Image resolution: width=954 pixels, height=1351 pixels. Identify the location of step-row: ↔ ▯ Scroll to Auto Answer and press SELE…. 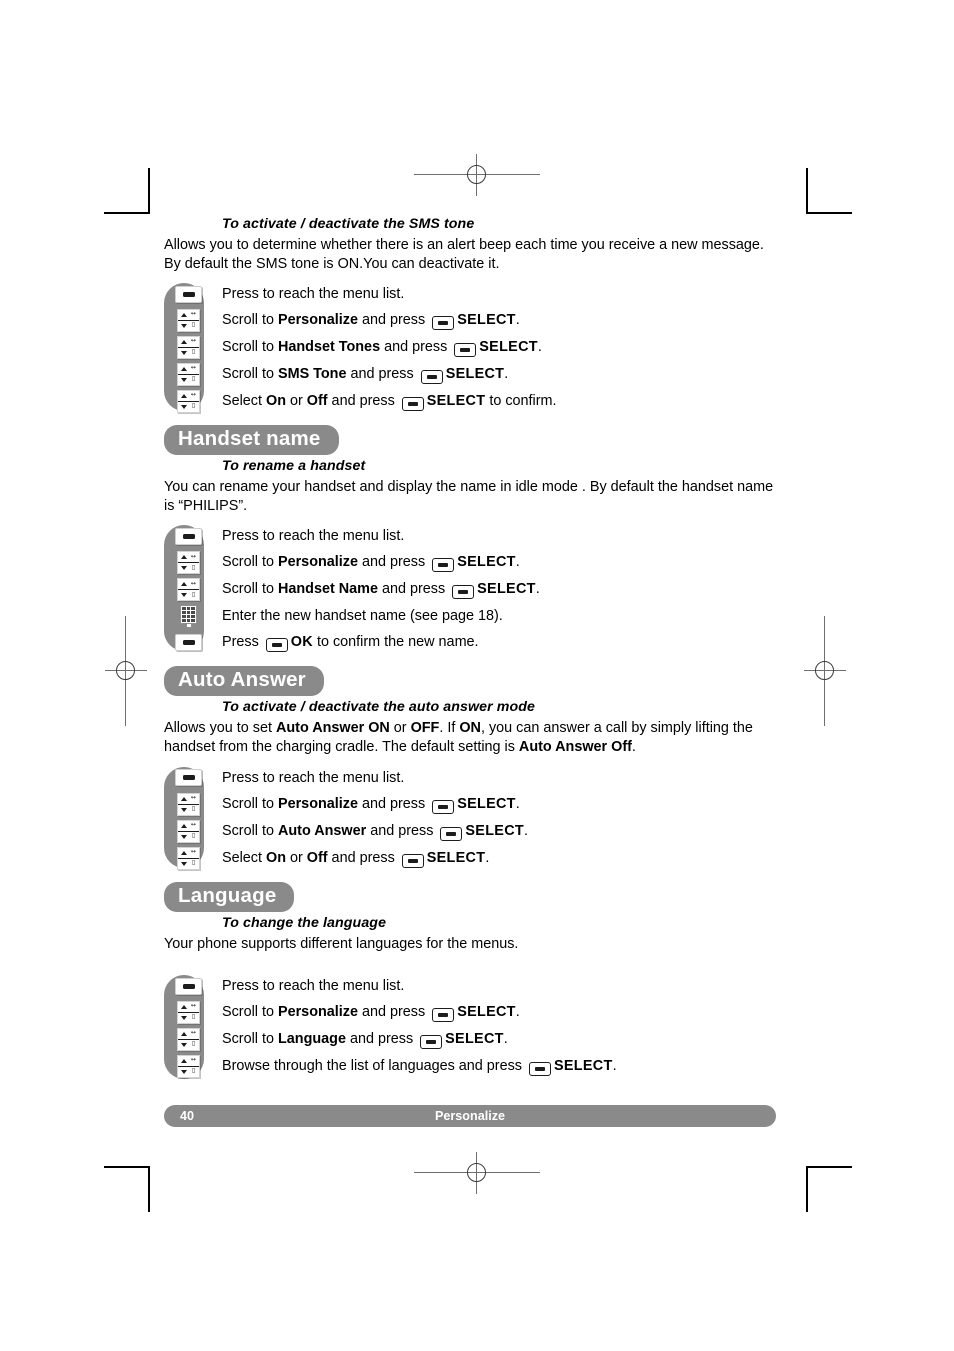
(477, 831).